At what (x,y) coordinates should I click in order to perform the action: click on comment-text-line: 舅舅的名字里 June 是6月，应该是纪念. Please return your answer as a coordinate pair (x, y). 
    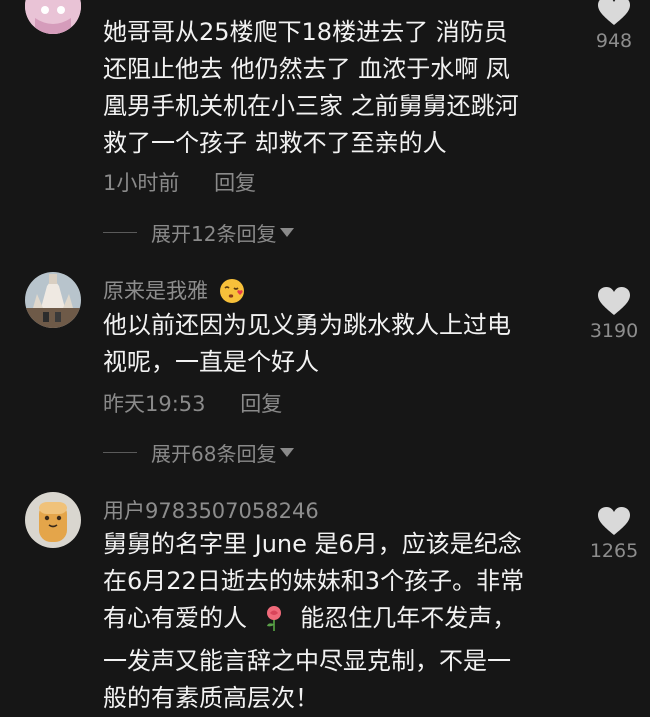
    Looking at the image, I should click on (312, 544).